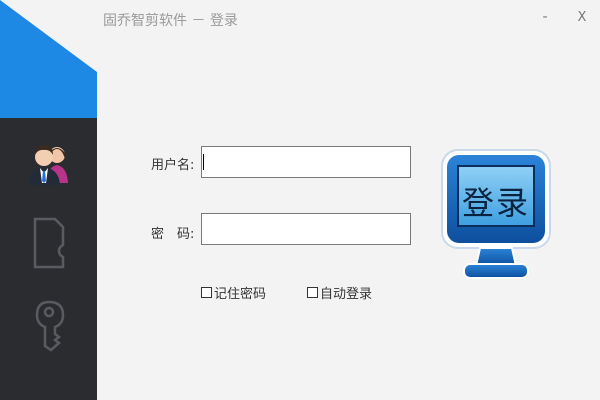 The width and height of the screenshot is (600, 400). I want to click on key-icon, so click(49, 326).